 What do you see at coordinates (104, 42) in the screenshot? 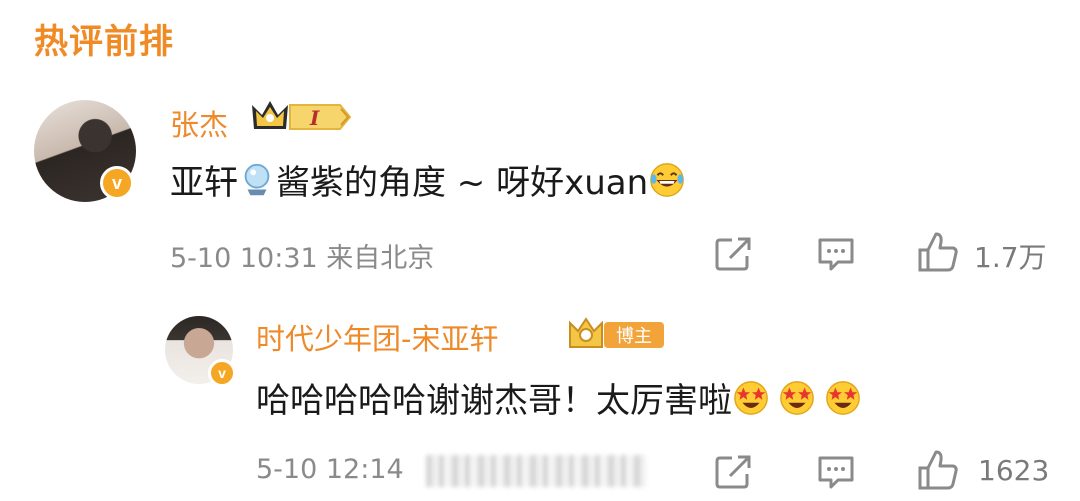
I see `section-title: 热评前排` at bounding box center [104, 42].